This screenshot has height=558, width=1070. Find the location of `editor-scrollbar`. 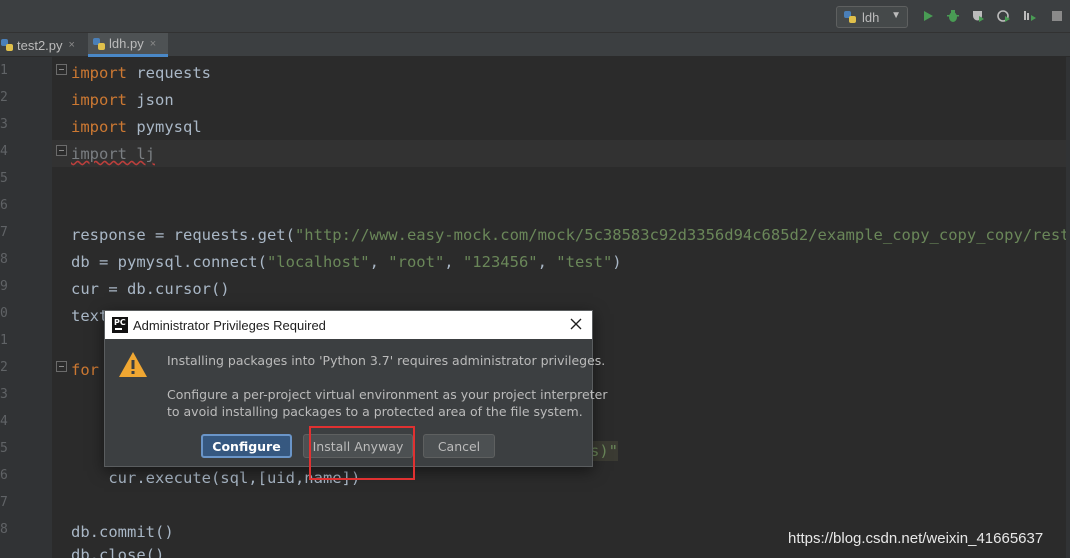

editor-scrollbar is located at coordinates (1068, 307).